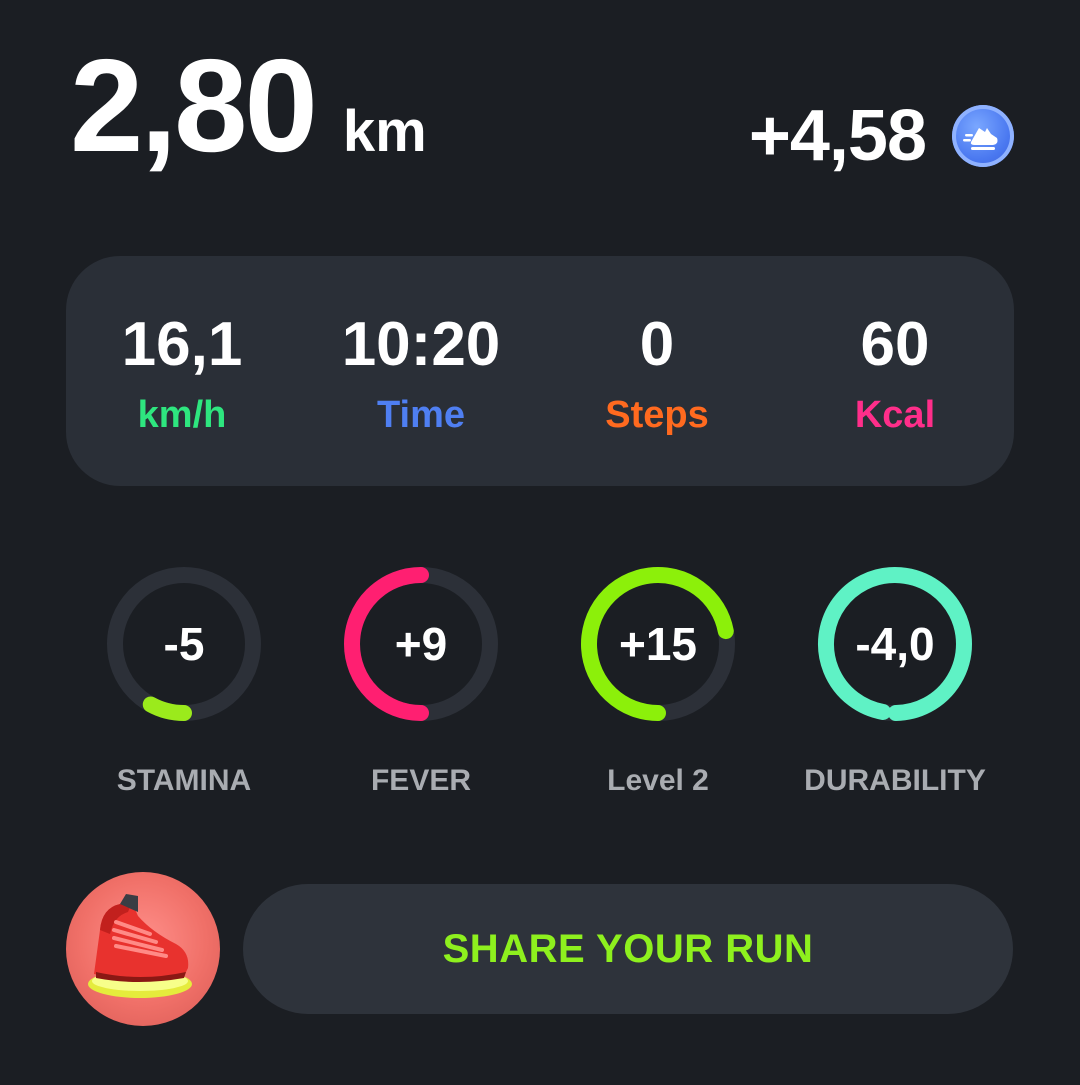 The height and width of the screenshot is (1085, 1080). I want to click on ring-label: FEVER, so click(421, 780).